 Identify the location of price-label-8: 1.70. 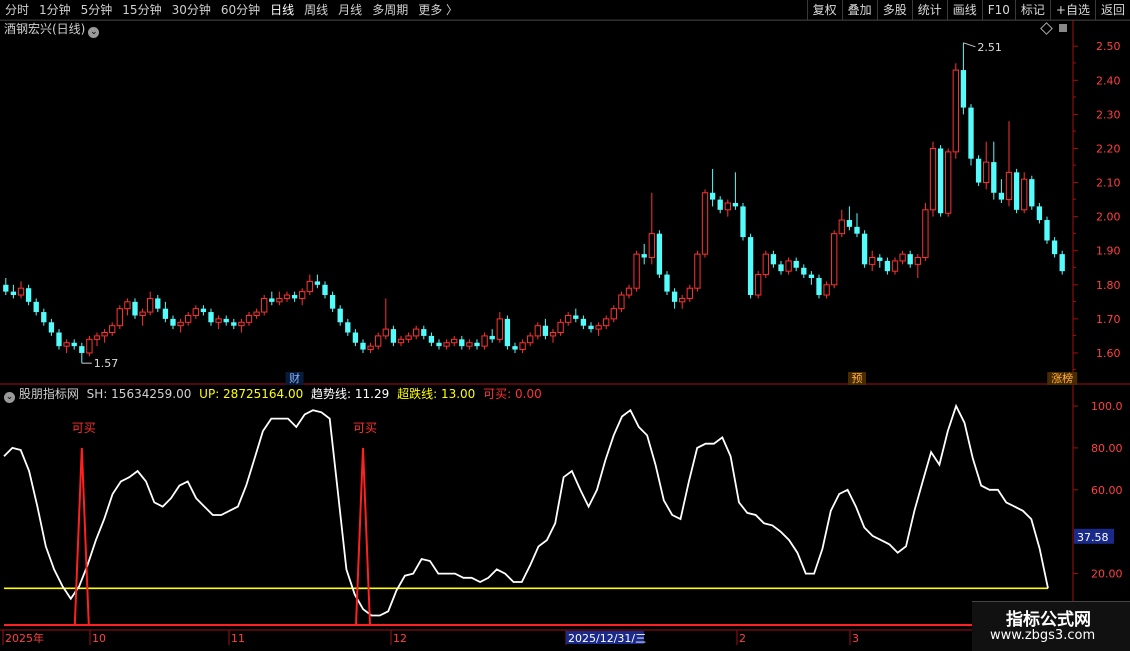
(1108, 319).